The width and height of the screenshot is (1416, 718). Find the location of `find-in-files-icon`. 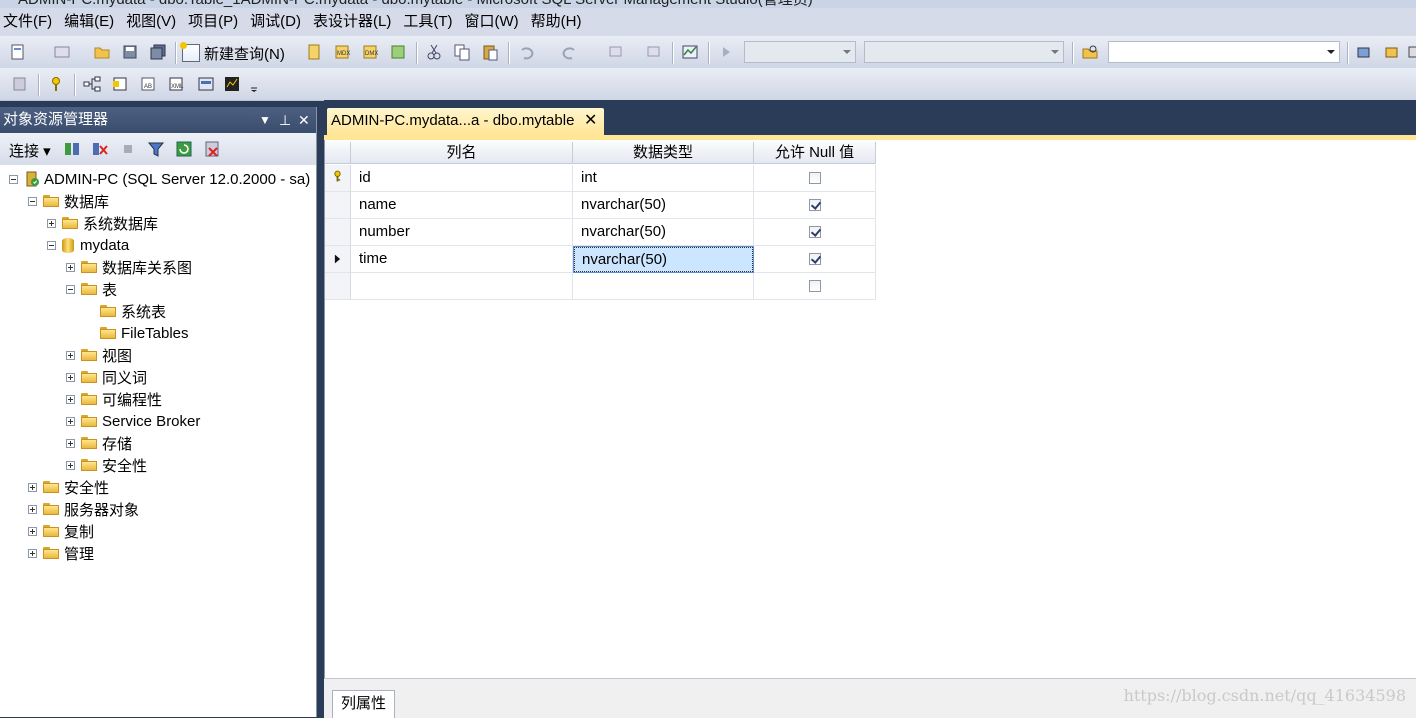

find-in-files-icon is located at coordinates (1090, 52).